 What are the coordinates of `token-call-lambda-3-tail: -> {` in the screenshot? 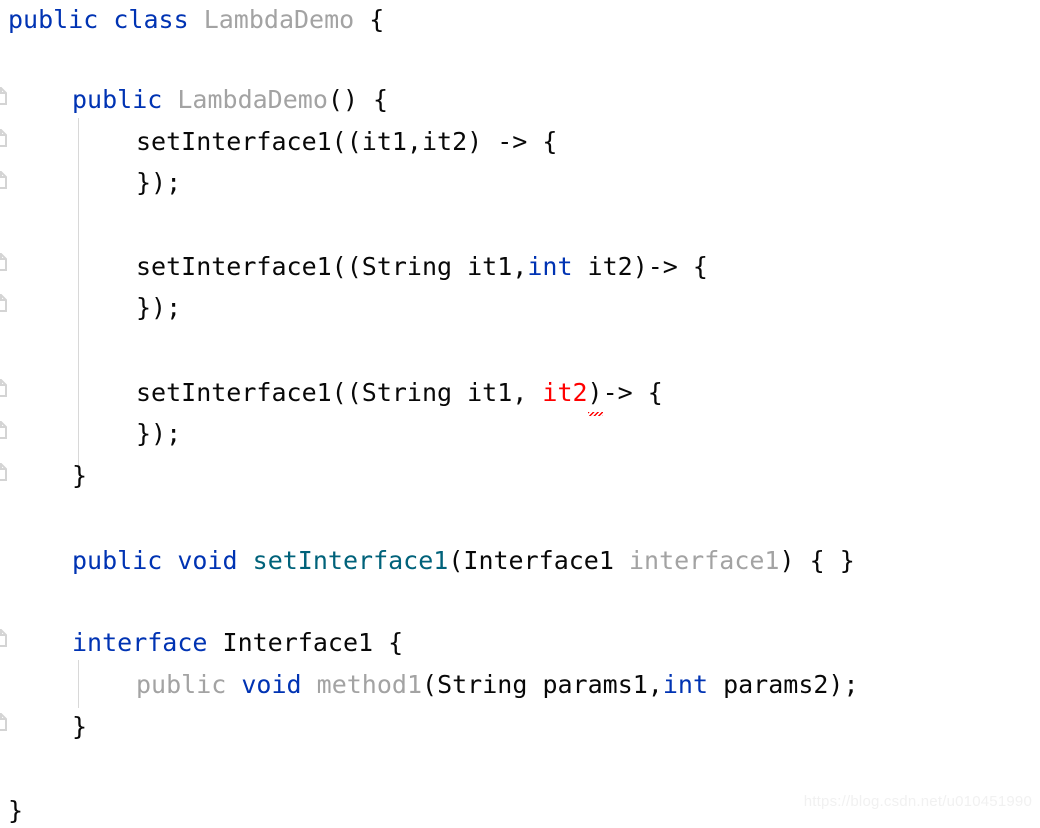 It's located at (632, 392).